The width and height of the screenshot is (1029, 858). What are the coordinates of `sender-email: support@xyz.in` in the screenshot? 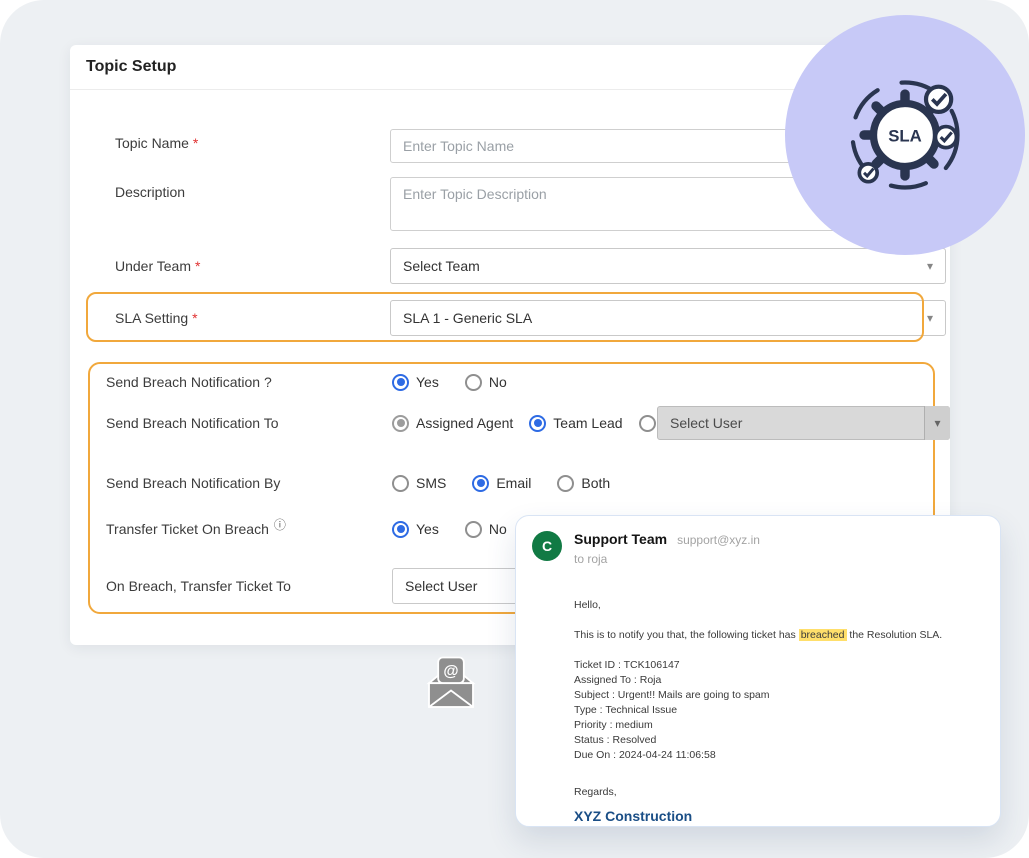 It's located at (718, 540).